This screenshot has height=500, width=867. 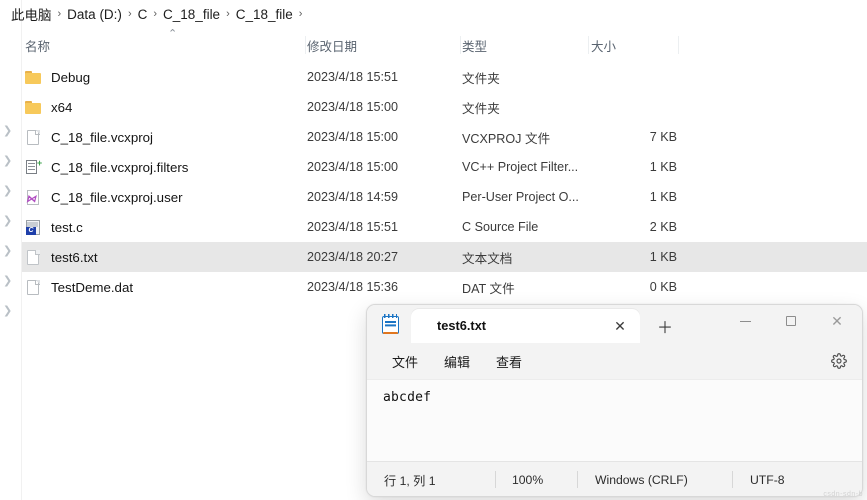 What do you see at coordinates (444, 45) in the screenshot?
I see `column-header-row: 名称 修改日期 类型 大小` at bounding box center [444, 45].